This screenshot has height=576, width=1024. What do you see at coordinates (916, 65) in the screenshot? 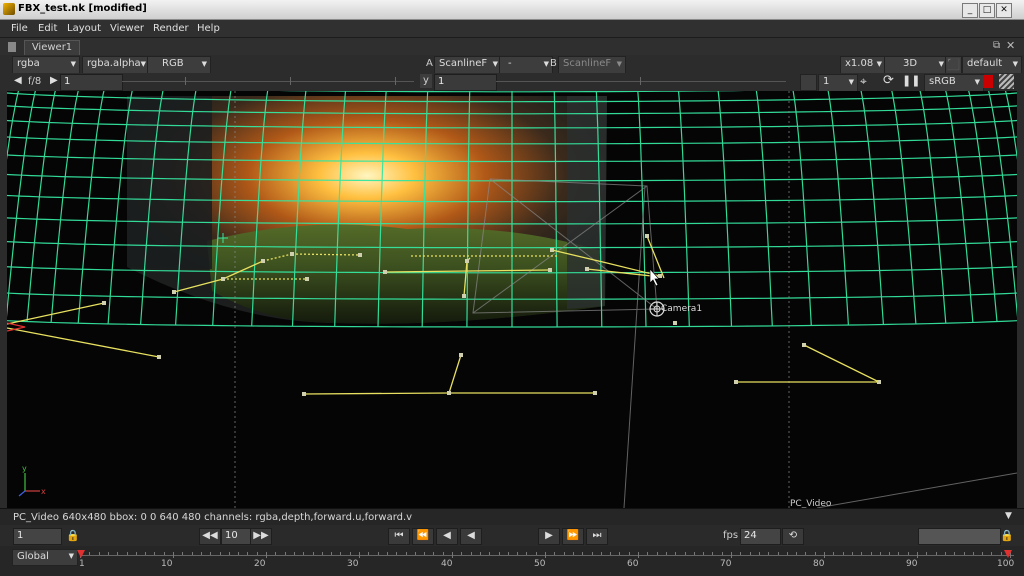
I see `view-mode-dropdown: 3D ▼` at bounding box center [916, 65].